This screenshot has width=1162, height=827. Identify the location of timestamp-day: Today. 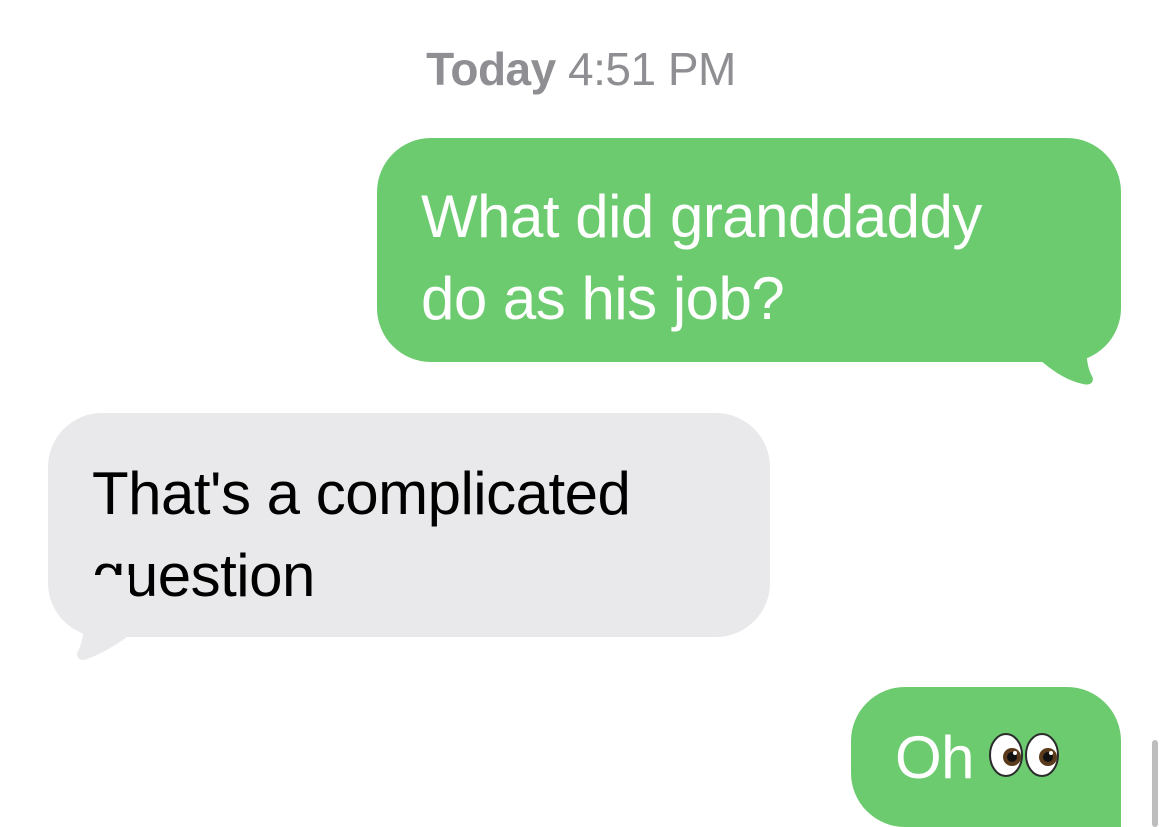
(491, 69).